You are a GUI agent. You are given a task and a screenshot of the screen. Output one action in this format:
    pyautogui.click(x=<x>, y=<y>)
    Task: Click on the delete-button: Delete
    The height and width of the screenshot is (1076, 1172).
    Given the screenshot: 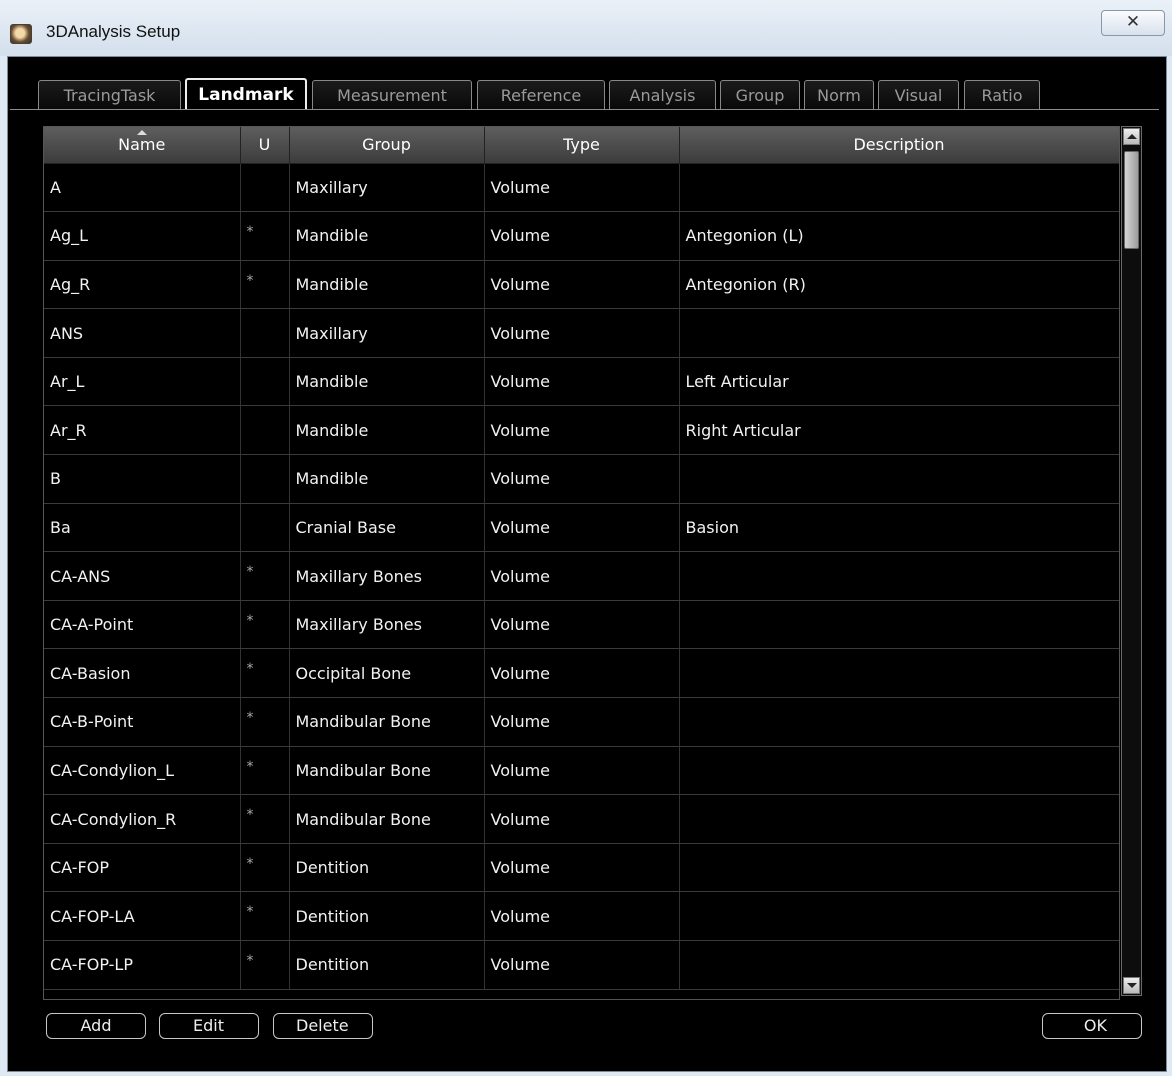 What is the action you would take?
    pyautogui.click(x=323, y=1026)
    